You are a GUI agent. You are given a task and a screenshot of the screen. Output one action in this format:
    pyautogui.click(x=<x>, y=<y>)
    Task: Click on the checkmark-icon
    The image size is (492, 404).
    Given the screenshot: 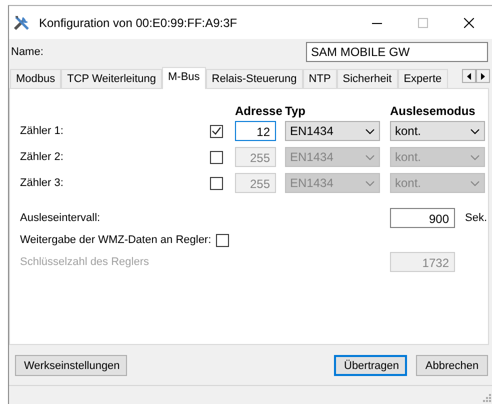 What is the action you would take?
    pyautogui.click(x=216, y=131)
    